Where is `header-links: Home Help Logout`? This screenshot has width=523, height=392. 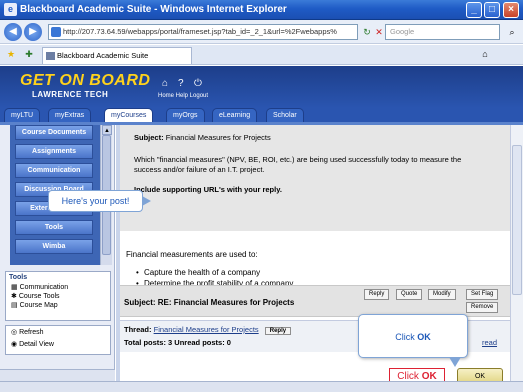
header-links: Home Help Logout is located at coordinates (183, 96).